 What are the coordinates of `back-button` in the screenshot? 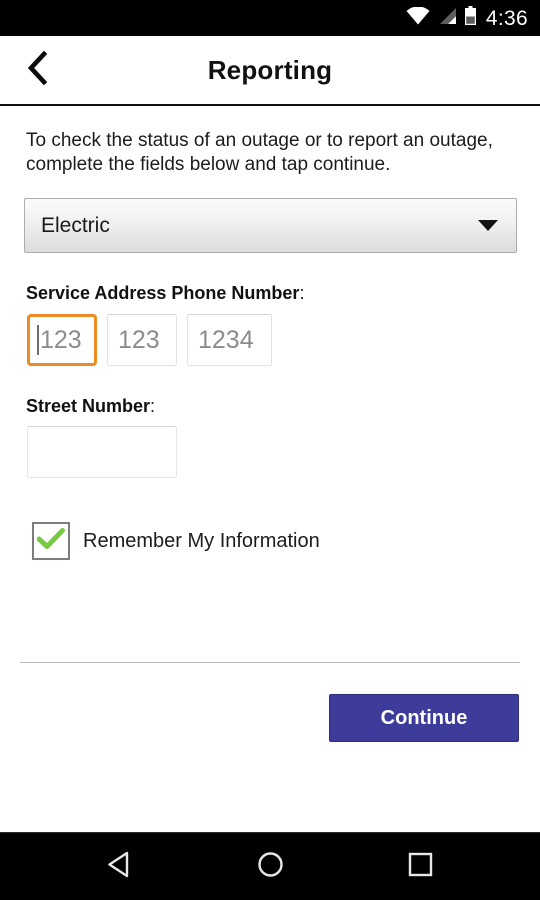 It's located at (37, 70).